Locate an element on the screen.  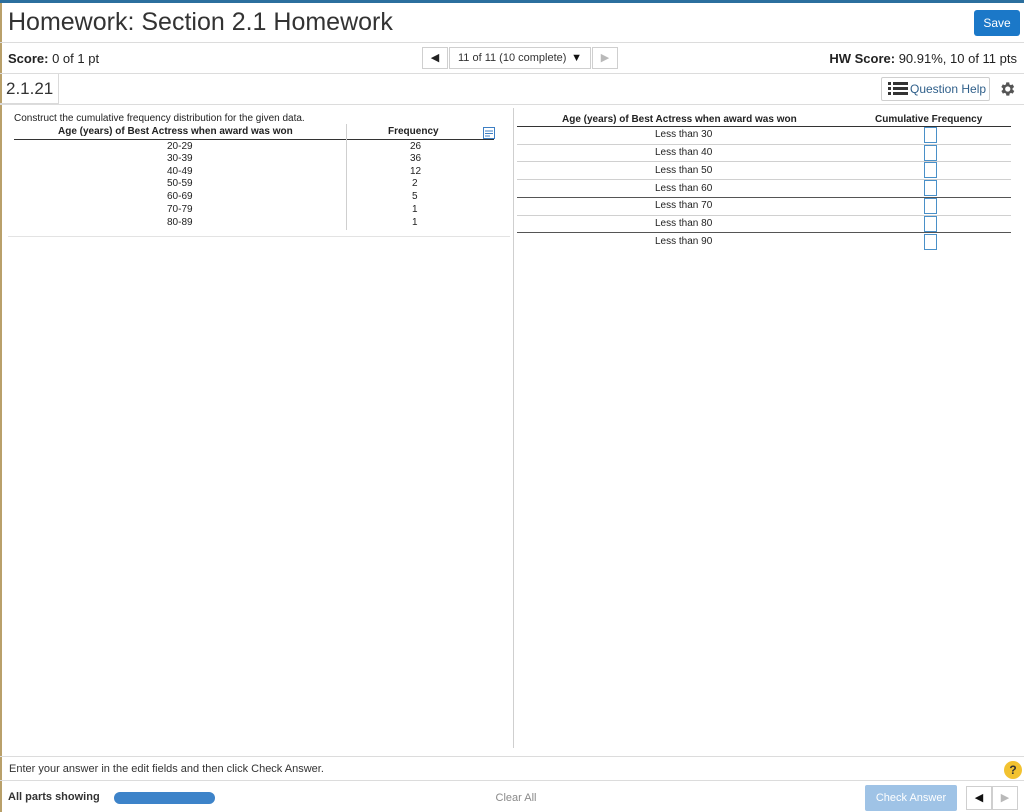
list-icon is located at coordinates (898, 88).